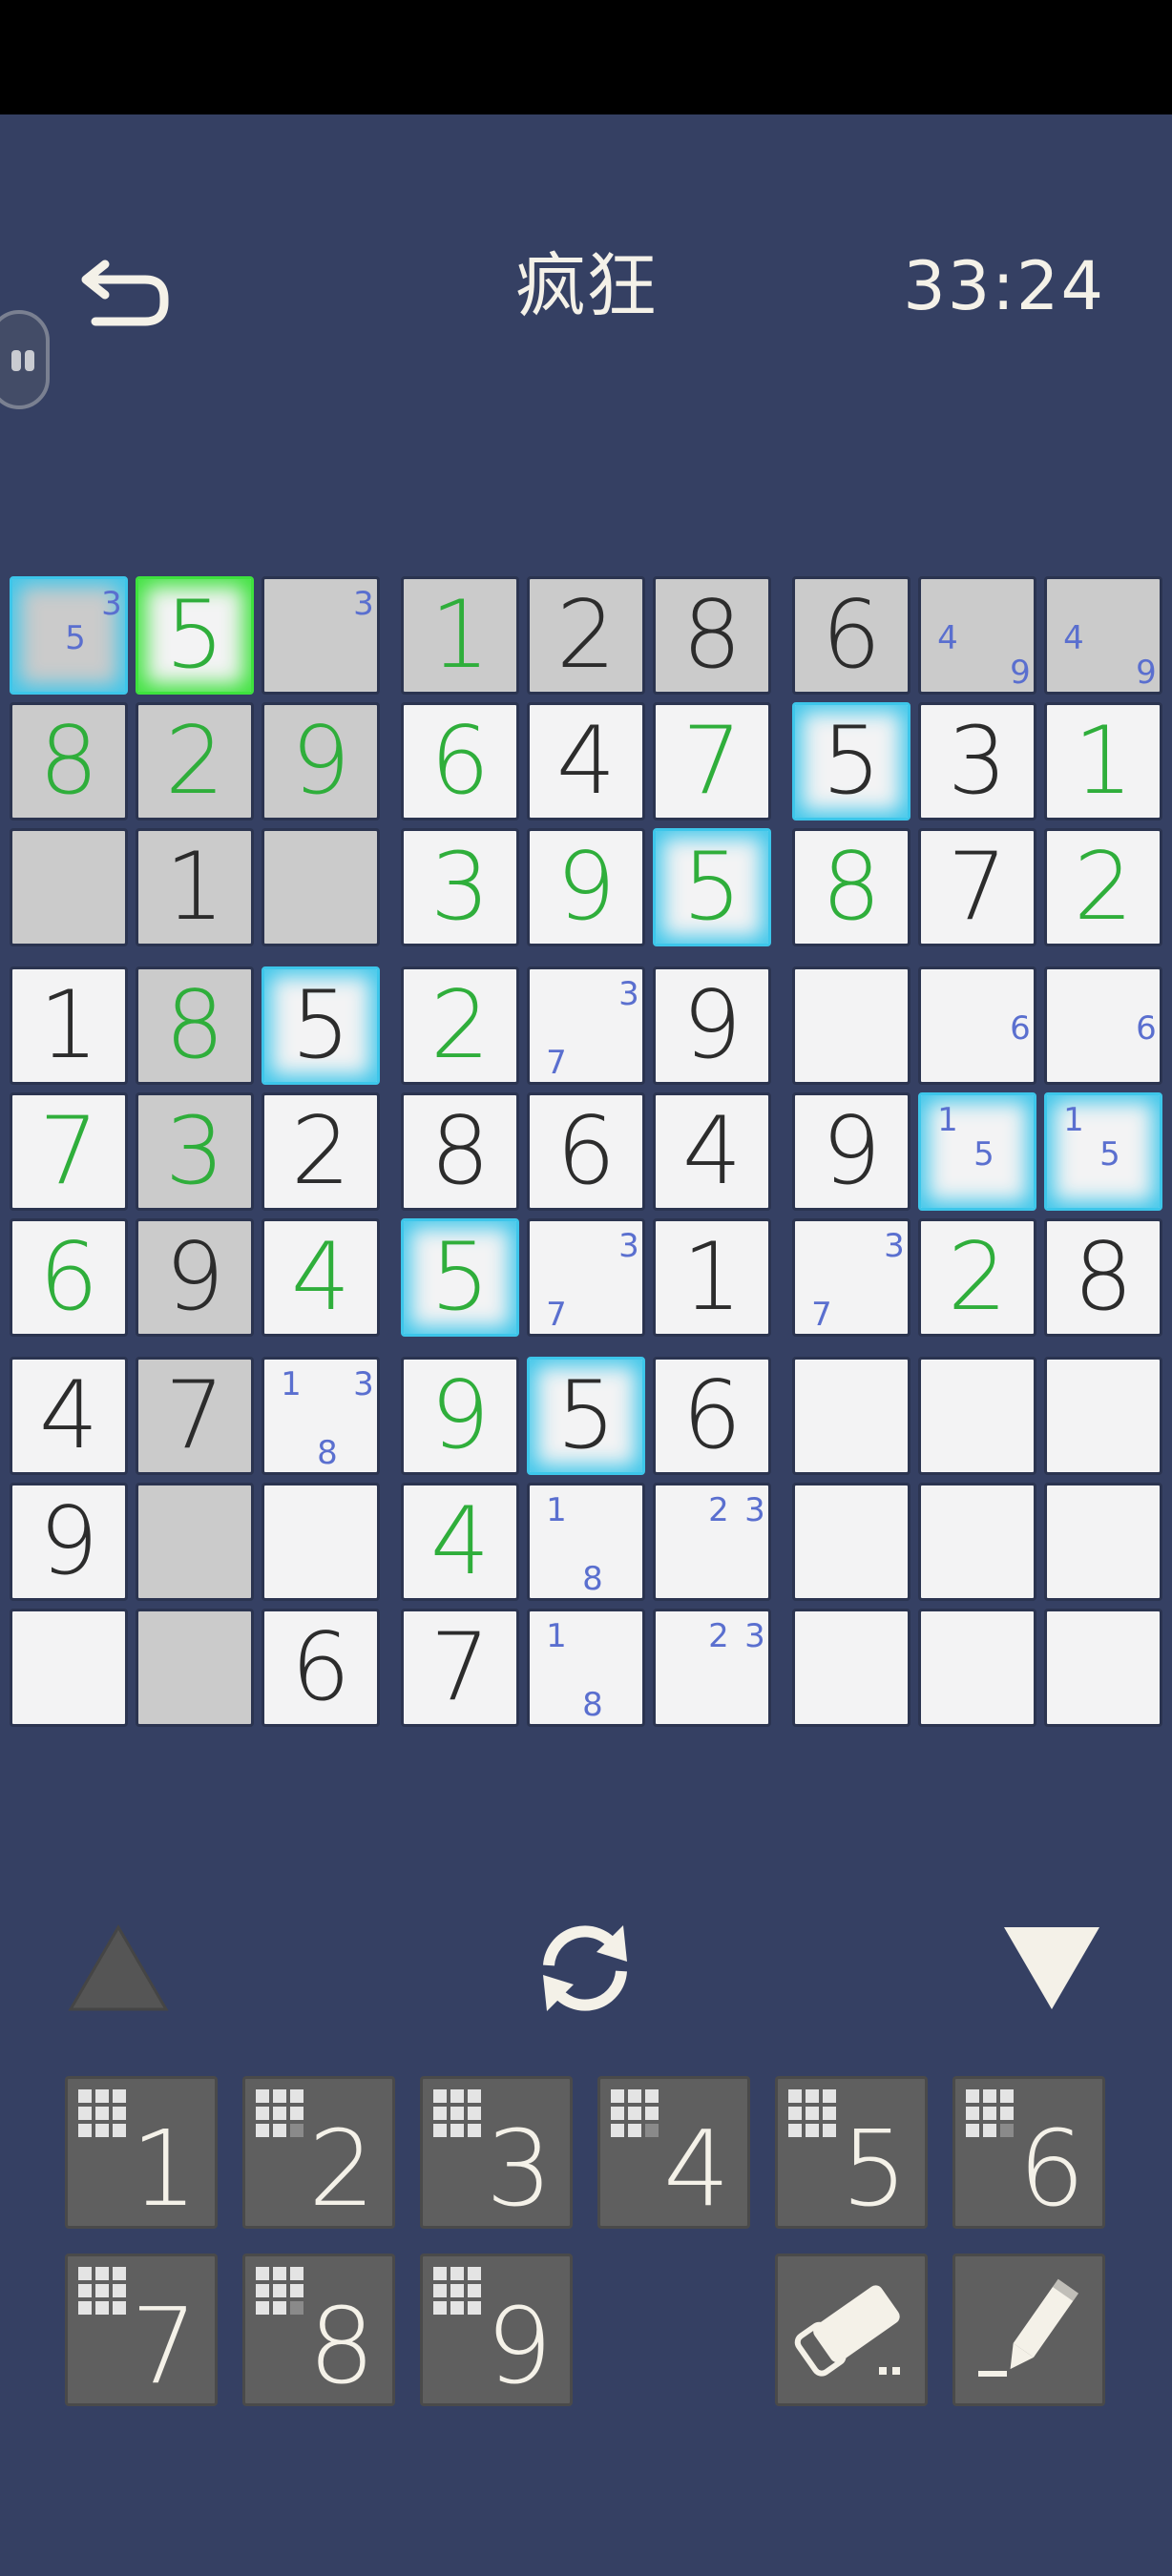 The height and width of the screenshot is (2576, 1172). What do you see at coordinates (69, 635) in the screenshot?
I see `sudoku-cell: 35` at bounding box center [69, 635].